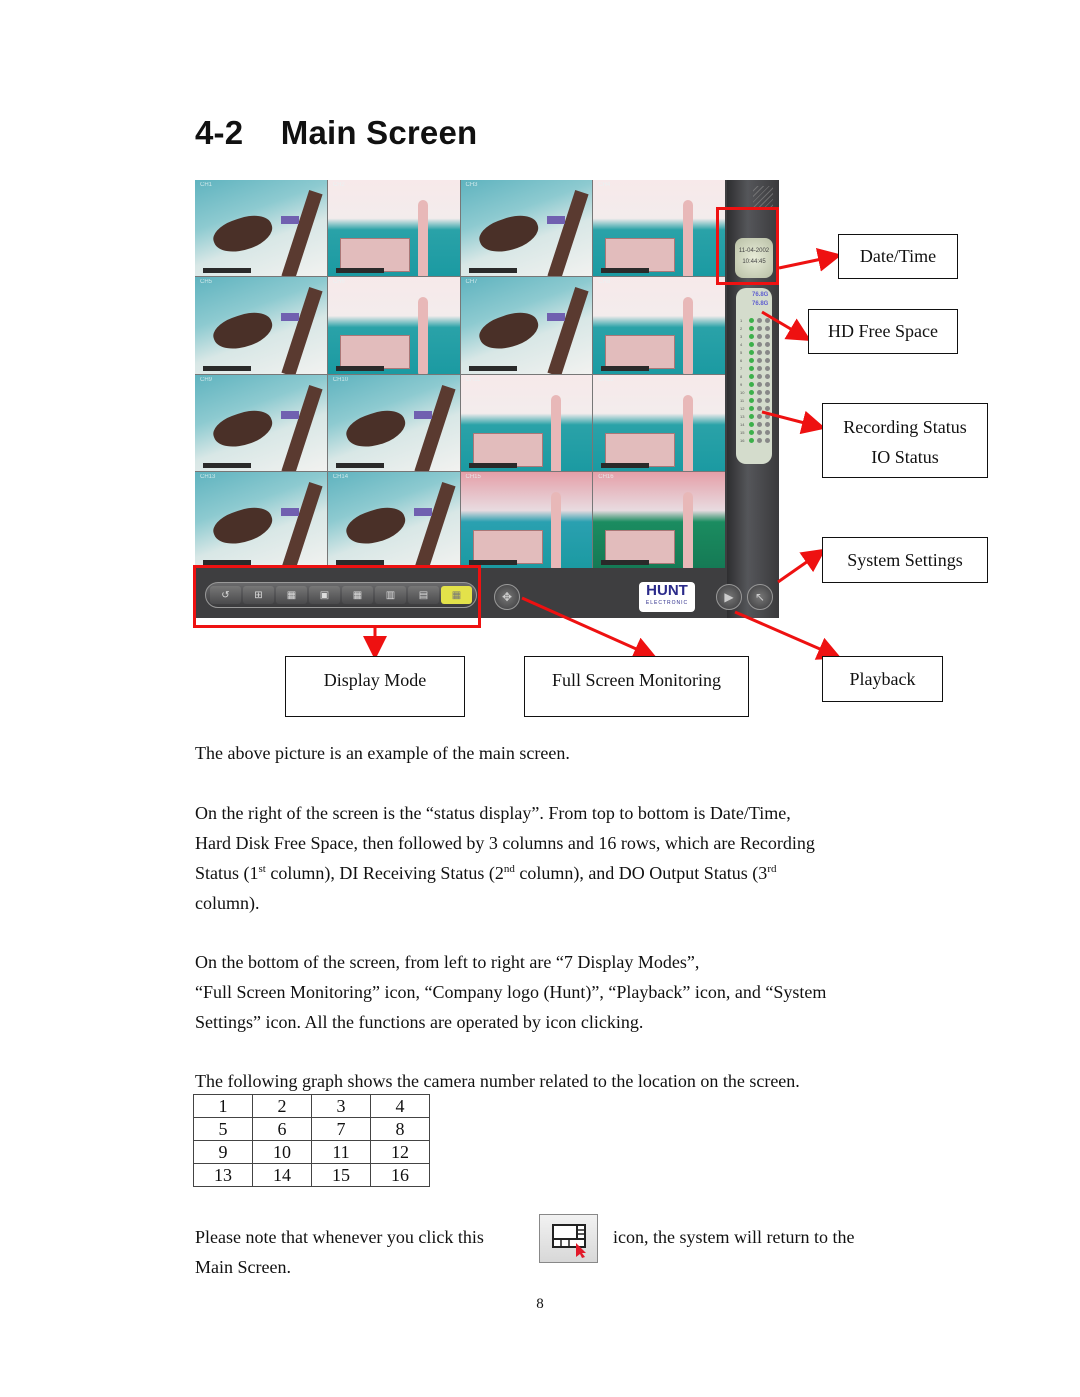  What do you see at coordinates (223, 1175) in the screenshot?
I see `camera-number-cell: 13` at bounding box center [223, 1175].